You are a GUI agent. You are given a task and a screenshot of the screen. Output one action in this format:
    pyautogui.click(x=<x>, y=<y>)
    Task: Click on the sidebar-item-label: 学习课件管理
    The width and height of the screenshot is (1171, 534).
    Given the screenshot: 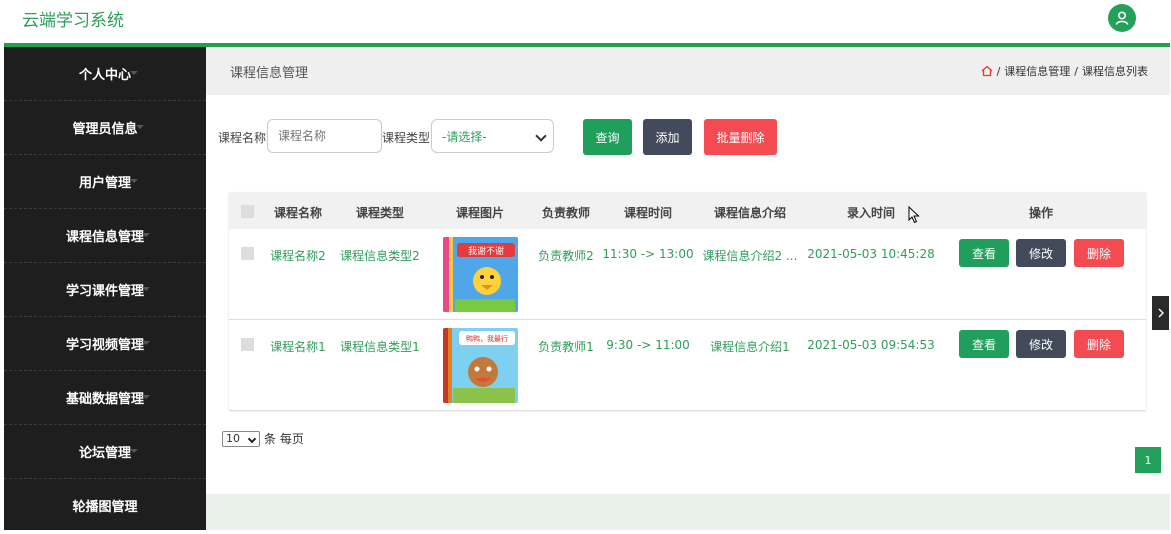 What is the action you would take?
    pyautogui.click(x=104, y=291)
    